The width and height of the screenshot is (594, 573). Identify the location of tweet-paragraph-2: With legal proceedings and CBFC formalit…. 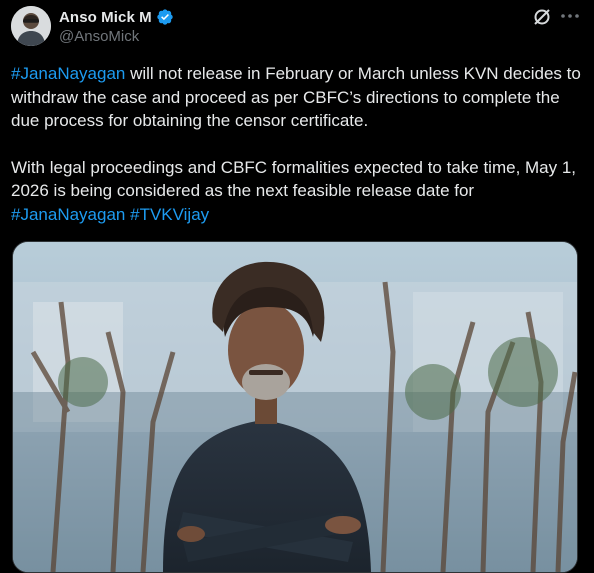
(298, 191).